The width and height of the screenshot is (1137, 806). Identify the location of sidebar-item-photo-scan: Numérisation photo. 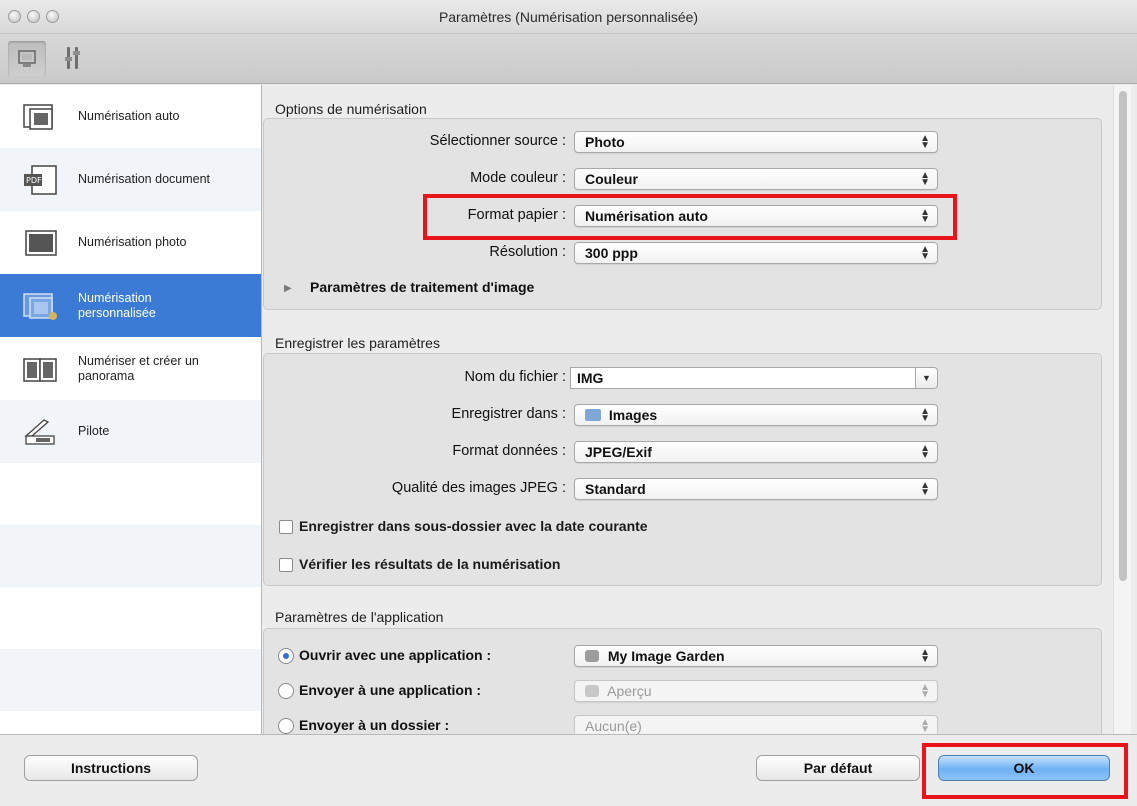
(130, 242).